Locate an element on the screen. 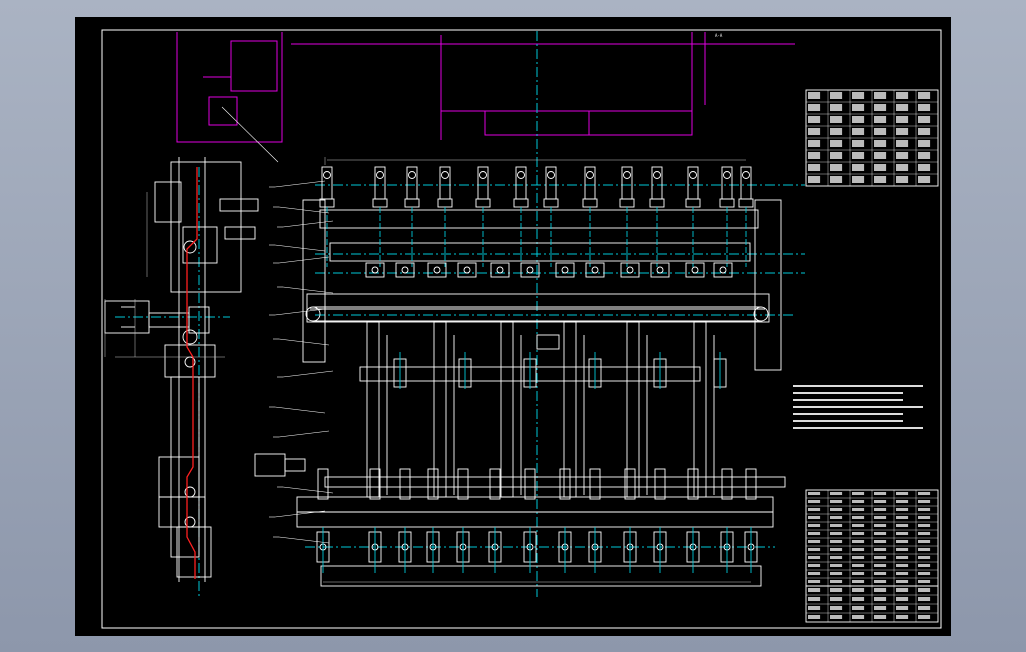 The image size is (1026, 652). svg-text: A-A is located at coordinates (719, 35).